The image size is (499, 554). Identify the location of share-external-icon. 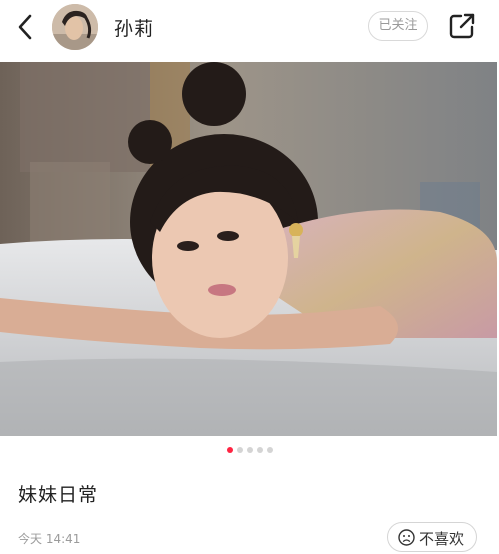
(462, 26).